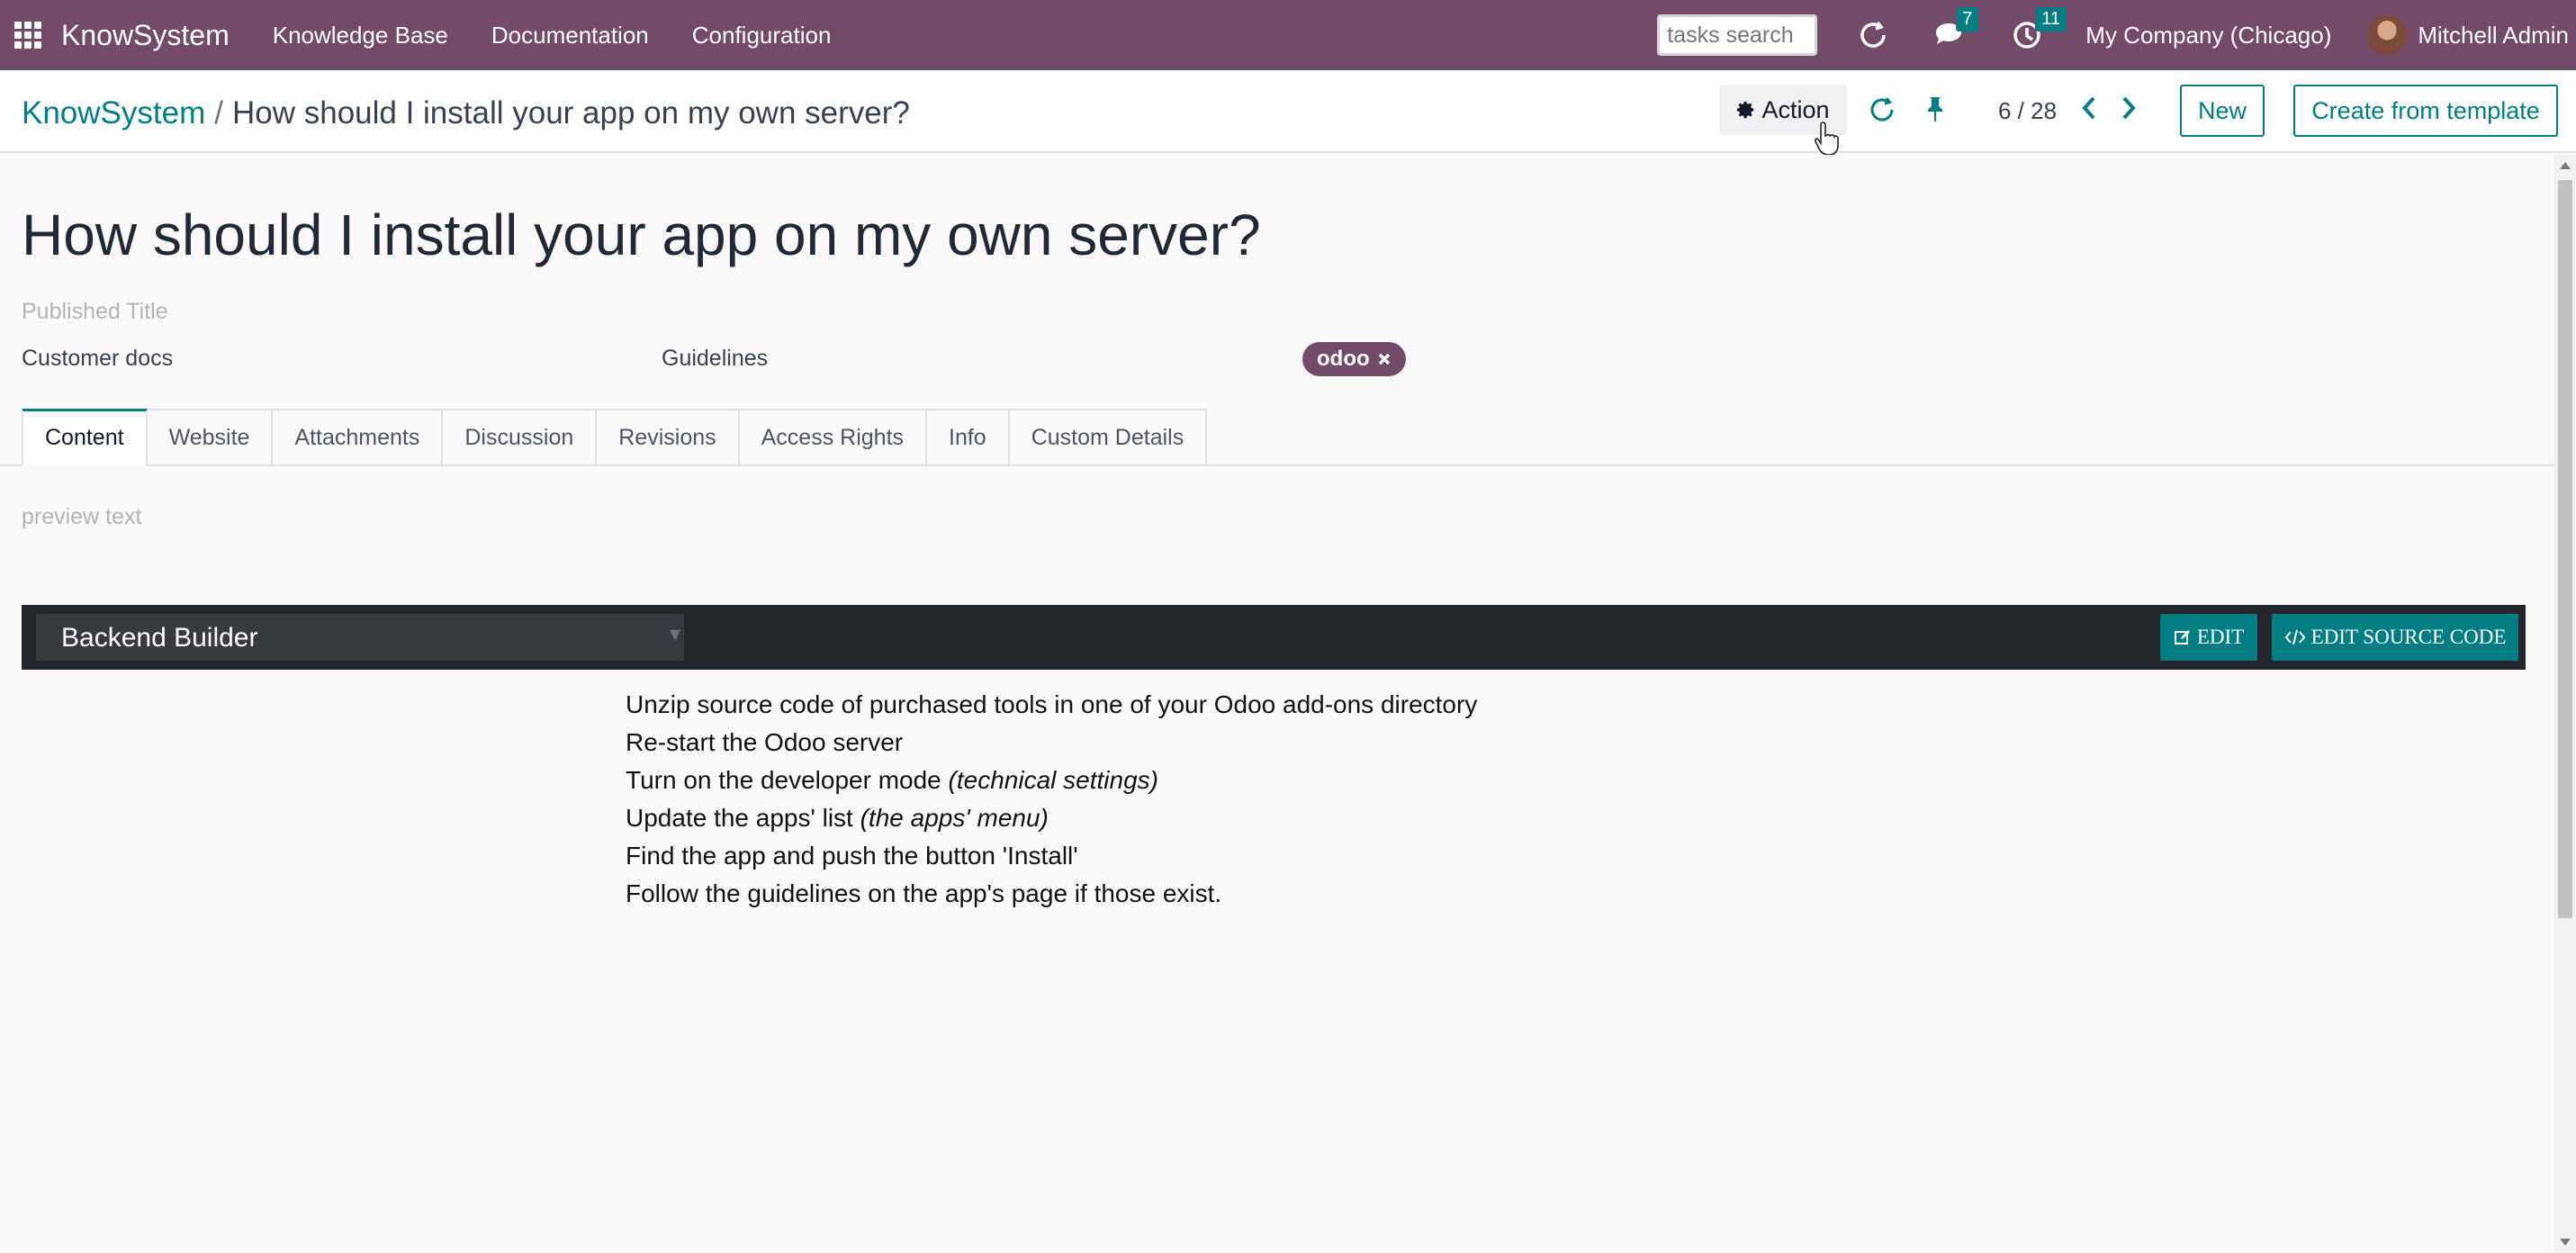  What do you see at coordinates (1108, 438) in the screenshot?
I see `tab-custom-details: Custom Details` at bounding box center [1108, 438].